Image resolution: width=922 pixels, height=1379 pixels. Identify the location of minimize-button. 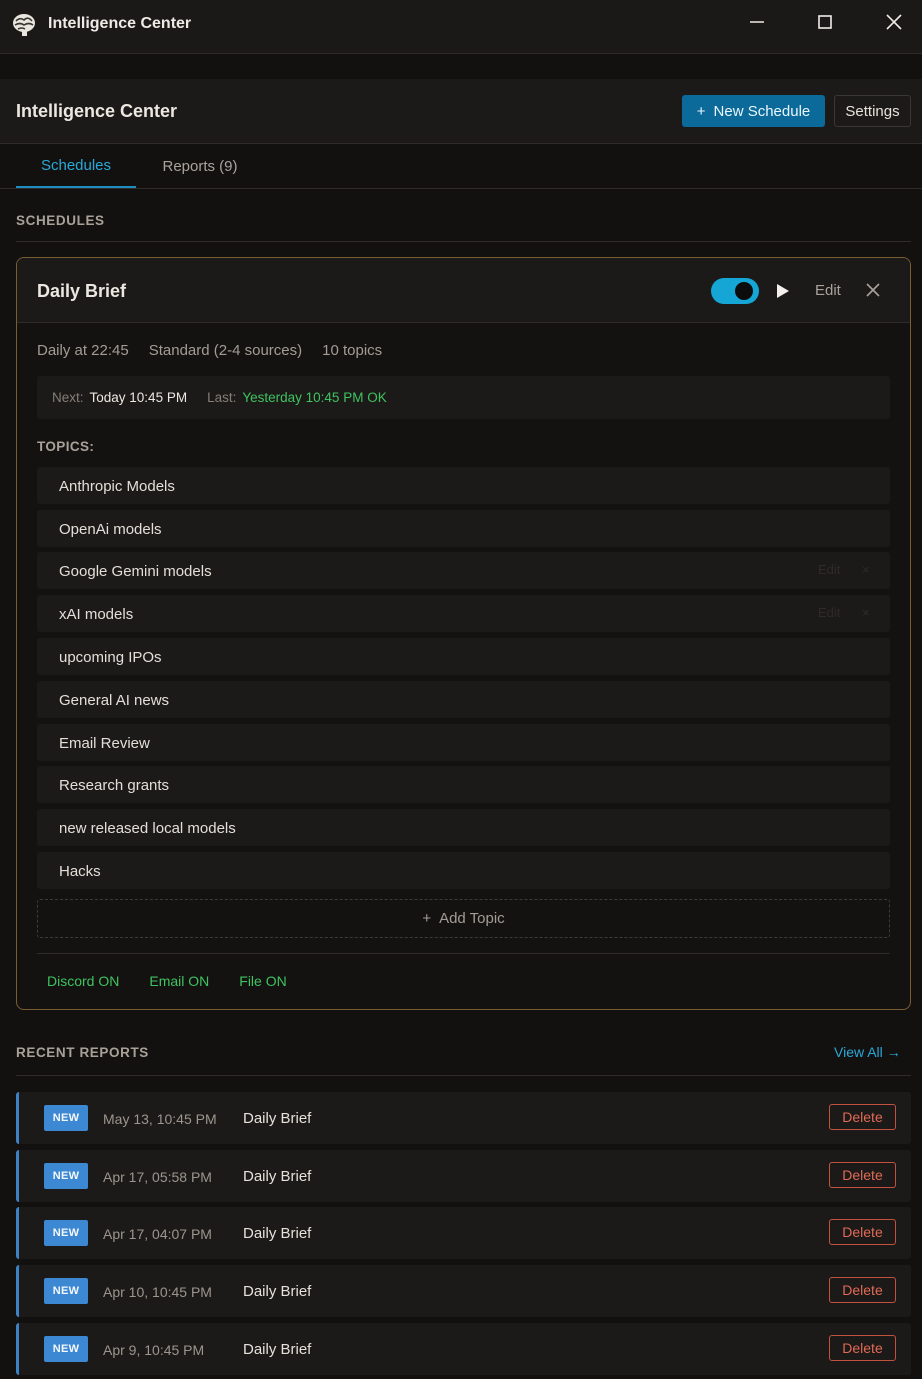
(757, 22).